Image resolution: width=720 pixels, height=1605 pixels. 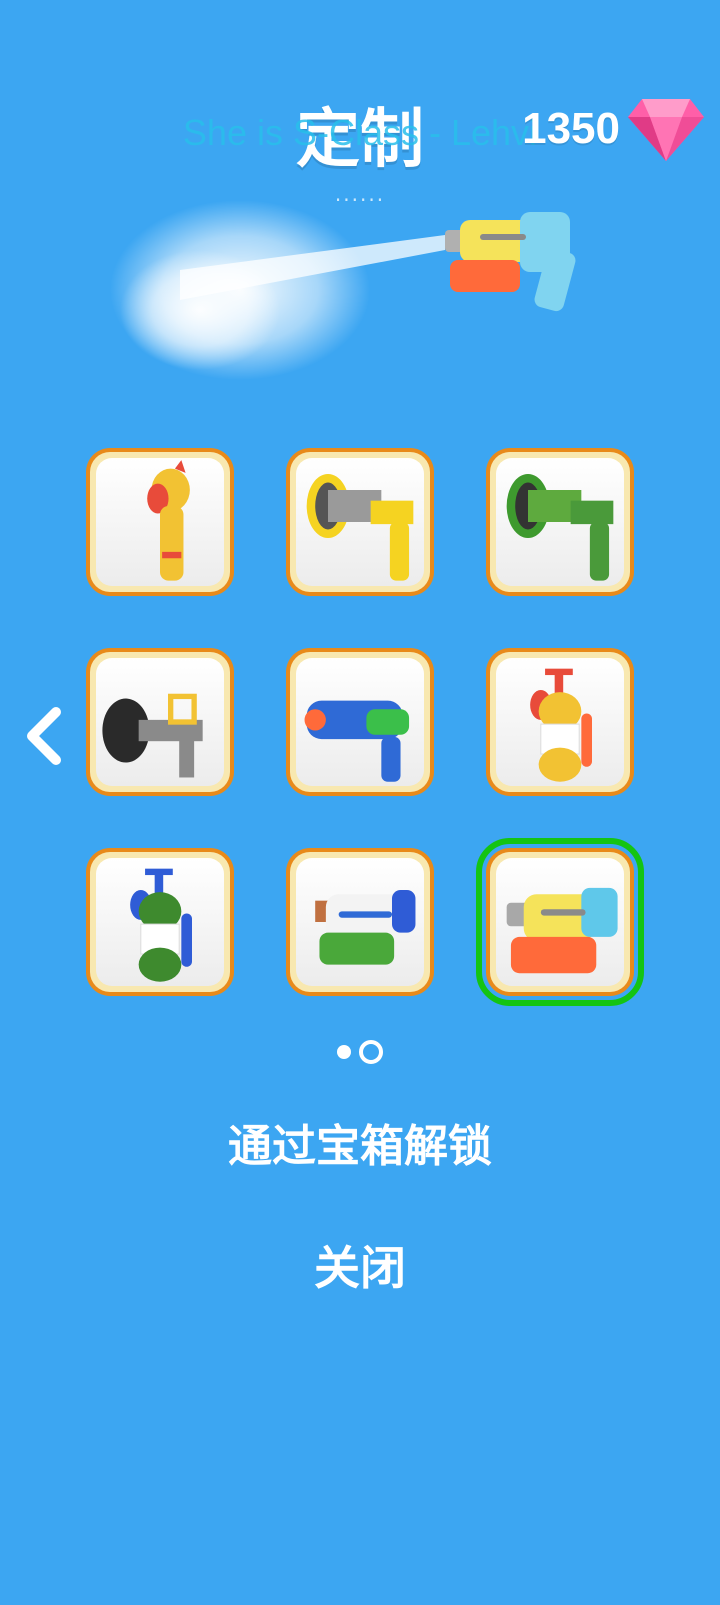 I want to click on grid-item-rubber-chicken, so click(x=160, y=522).